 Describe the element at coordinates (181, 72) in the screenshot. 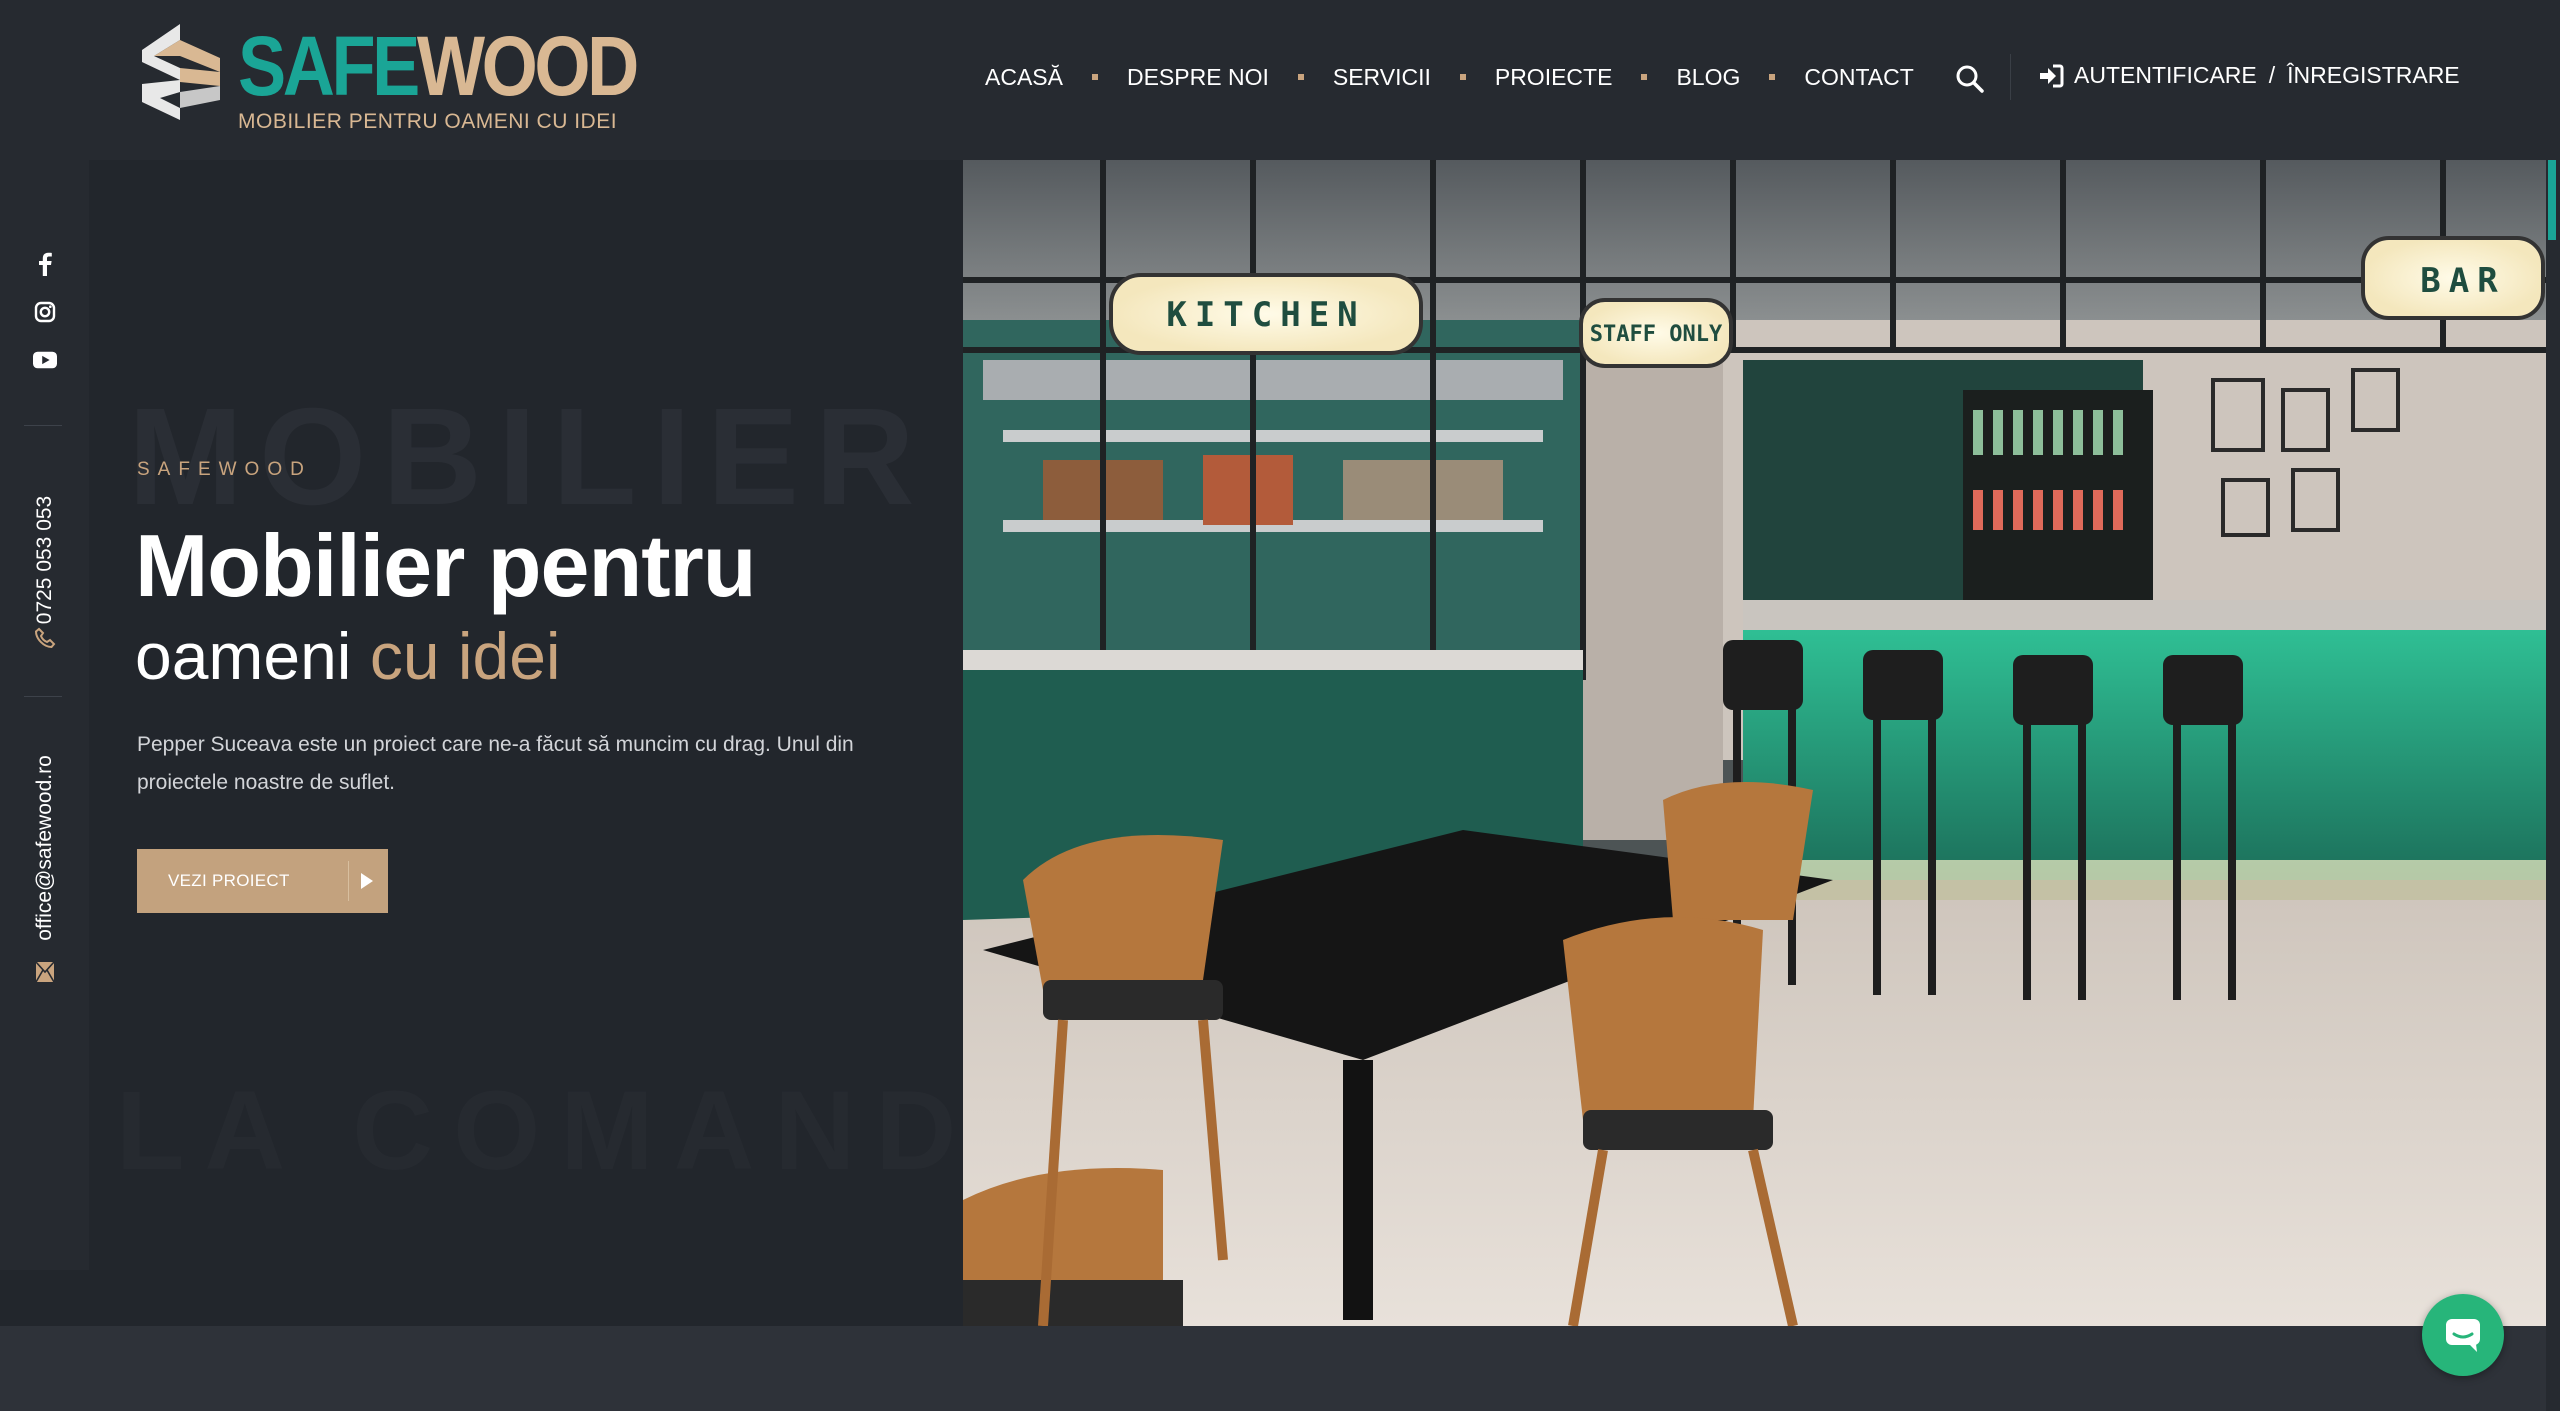

I see `logo-mark-icon` at that location.